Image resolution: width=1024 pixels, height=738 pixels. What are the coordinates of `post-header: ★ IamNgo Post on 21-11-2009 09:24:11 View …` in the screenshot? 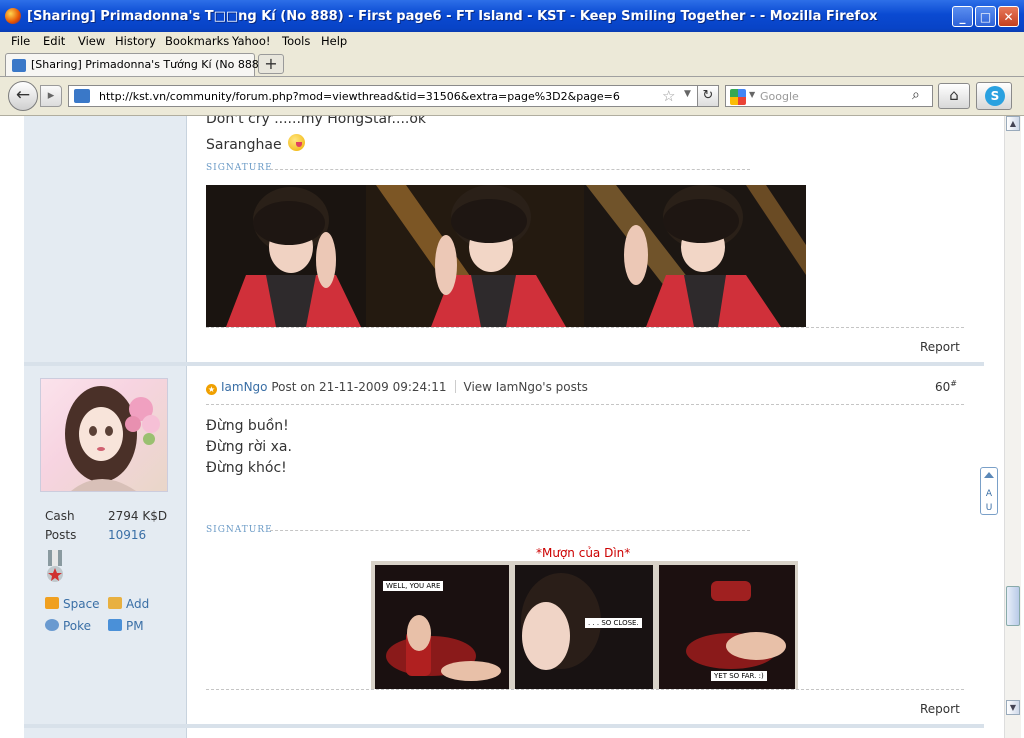 It's located at (397, 387).